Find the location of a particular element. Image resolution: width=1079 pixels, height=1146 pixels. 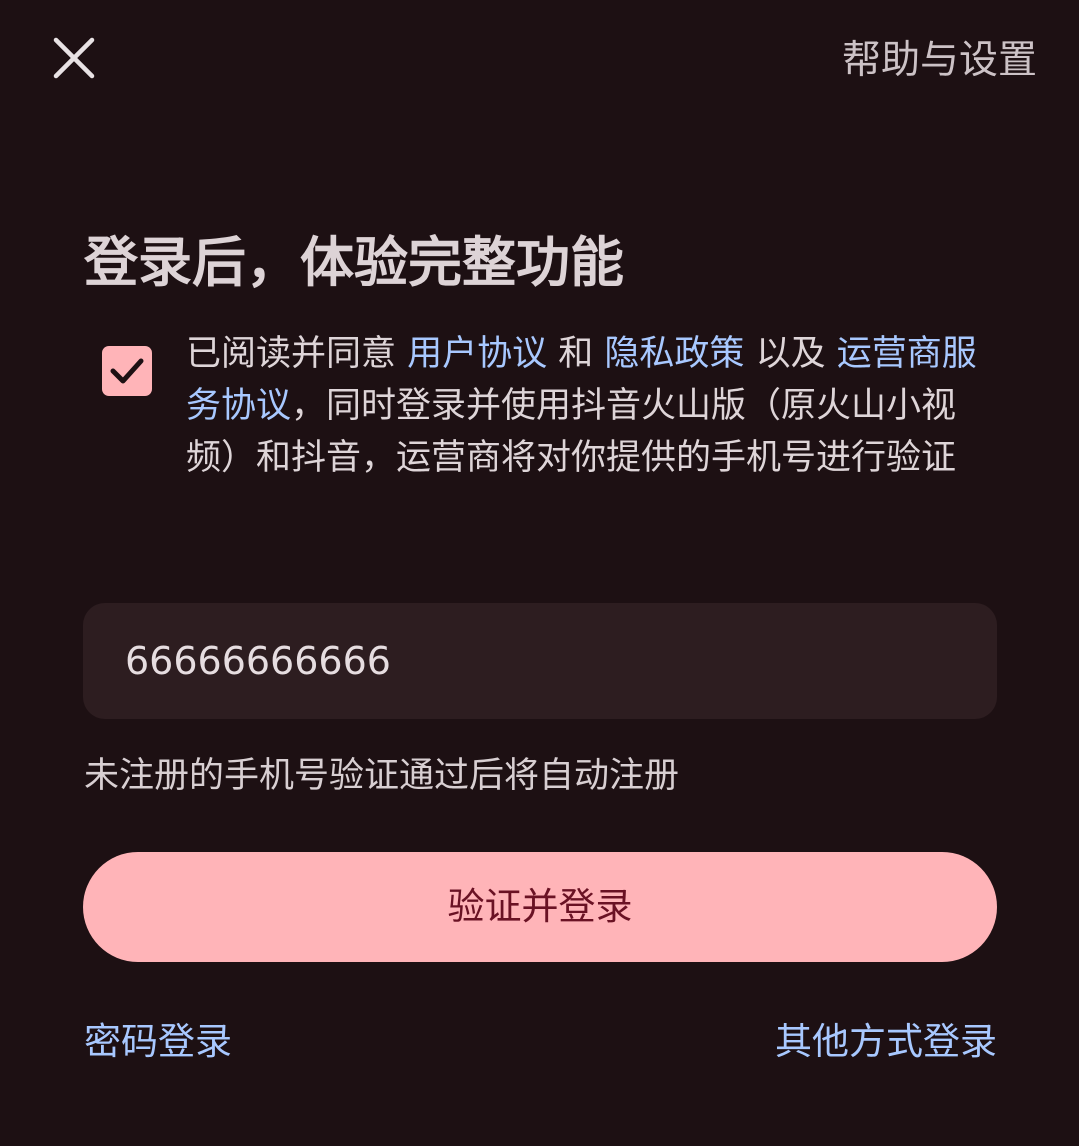

agreement-text-part: 以及 is located at coordinates (790, 354).